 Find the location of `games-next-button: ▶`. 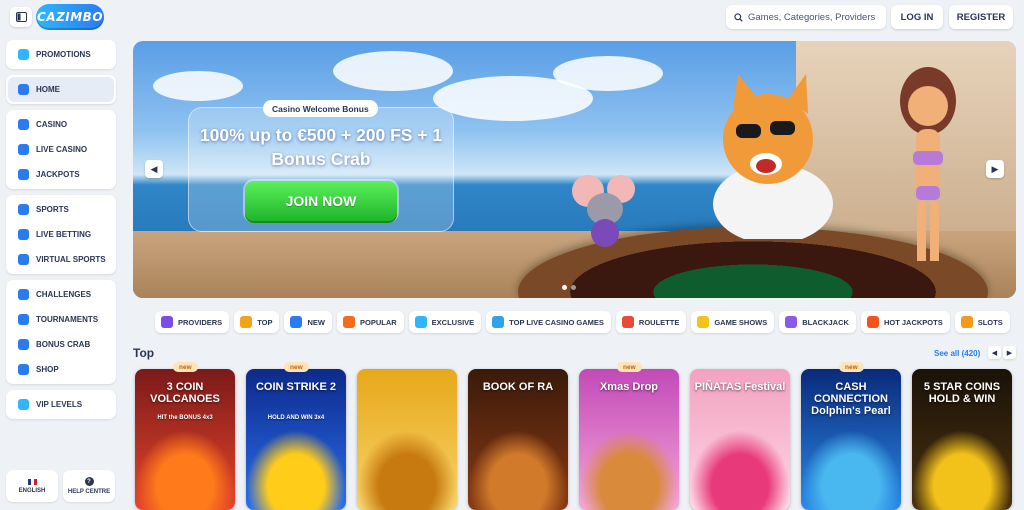

games-next-button: ▶ is located at coordinates (1009, 352).